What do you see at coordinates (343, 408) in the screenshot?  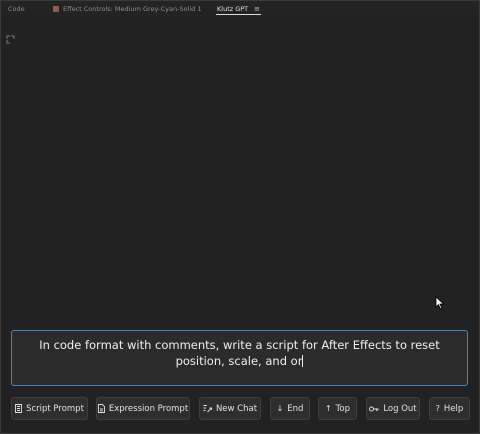 I see `top-label: Top` at bounding box center [343, 408].